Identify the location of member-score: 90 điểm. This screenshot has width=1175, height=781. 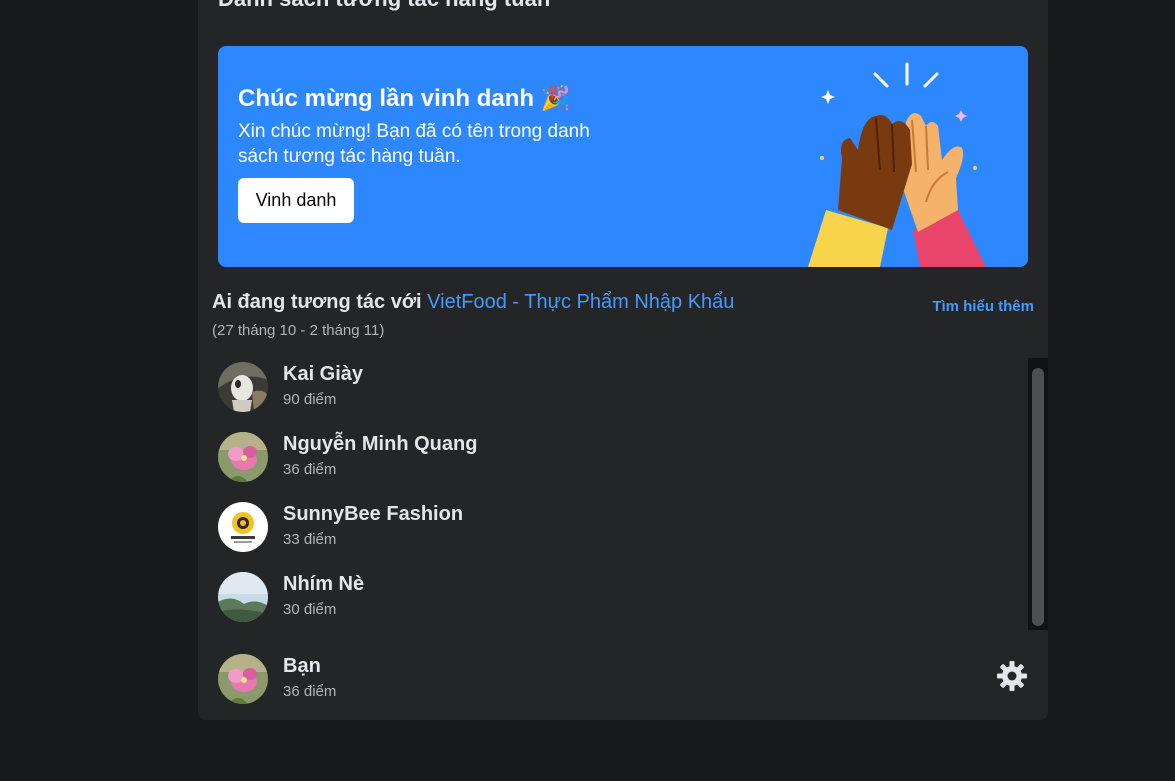
(310, 399).